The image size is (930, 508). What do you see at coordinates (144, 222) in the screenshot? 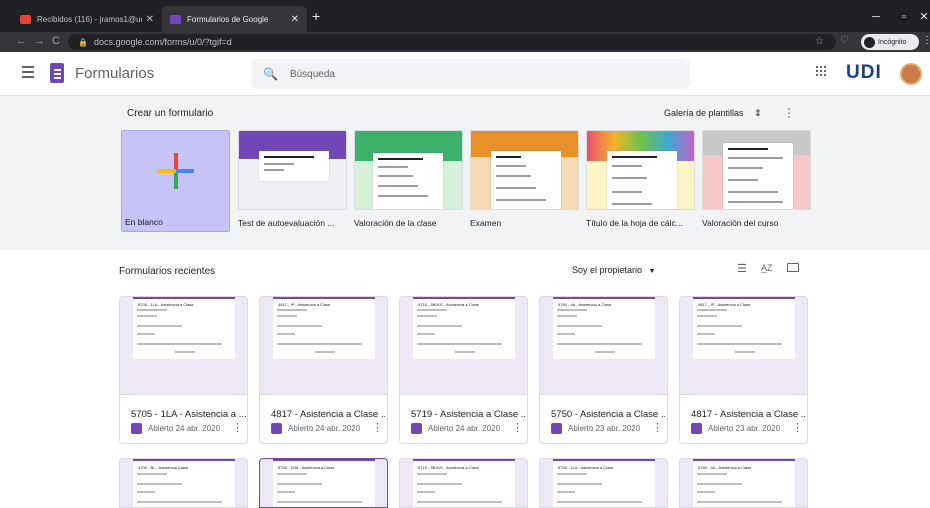
I see `template-label: En blanco` at bounding box center [144, 222].